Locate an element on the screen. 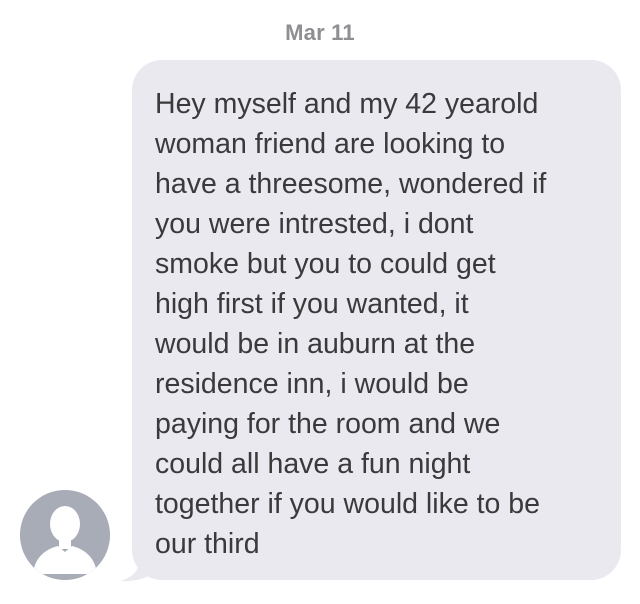  contact-avatar is located at coordinates (65, 535).